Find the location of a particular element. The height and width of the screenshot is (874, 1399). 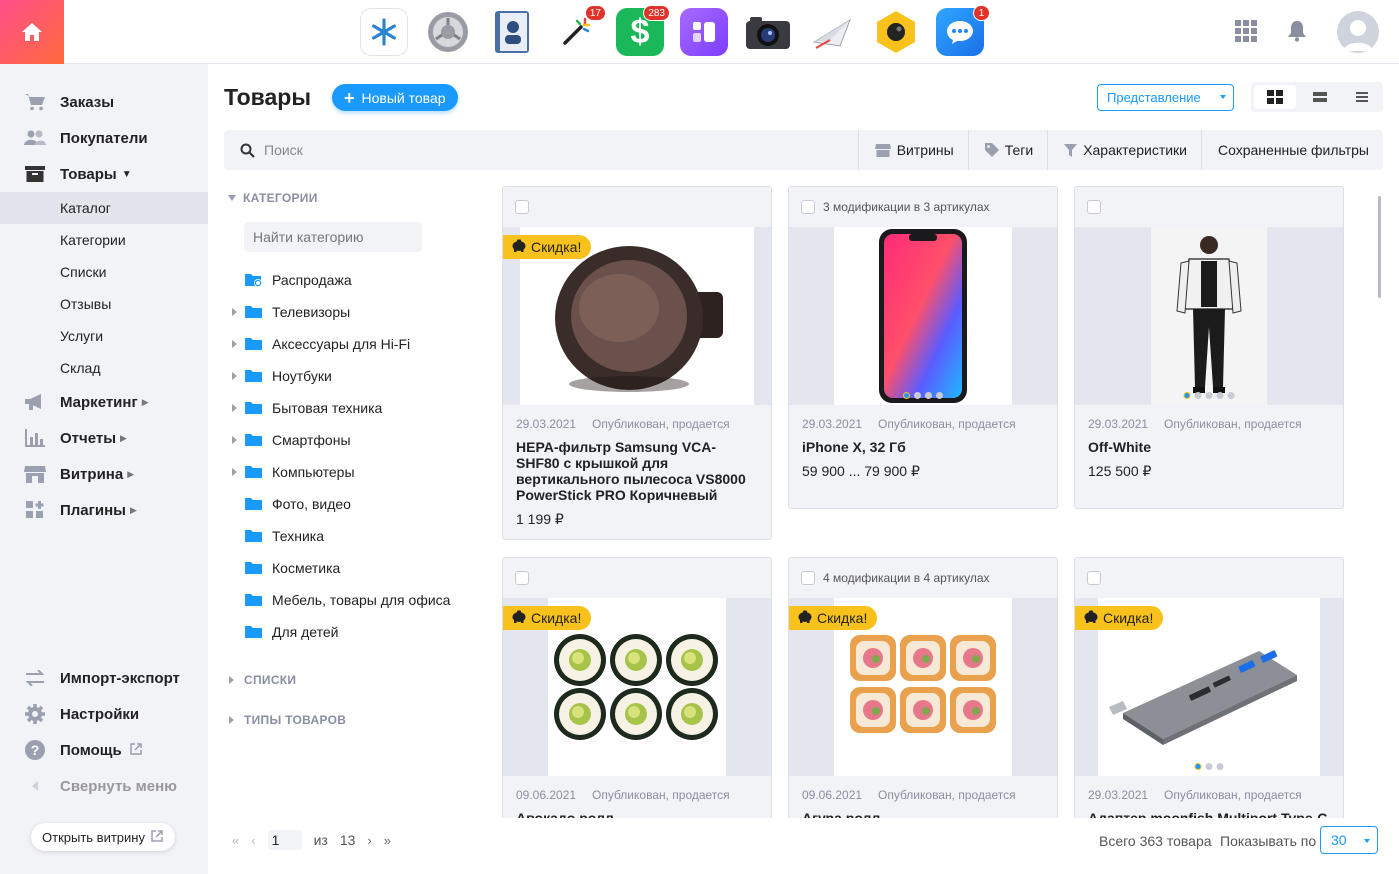

next-page-icon: › is located at coordinates (369, 840).